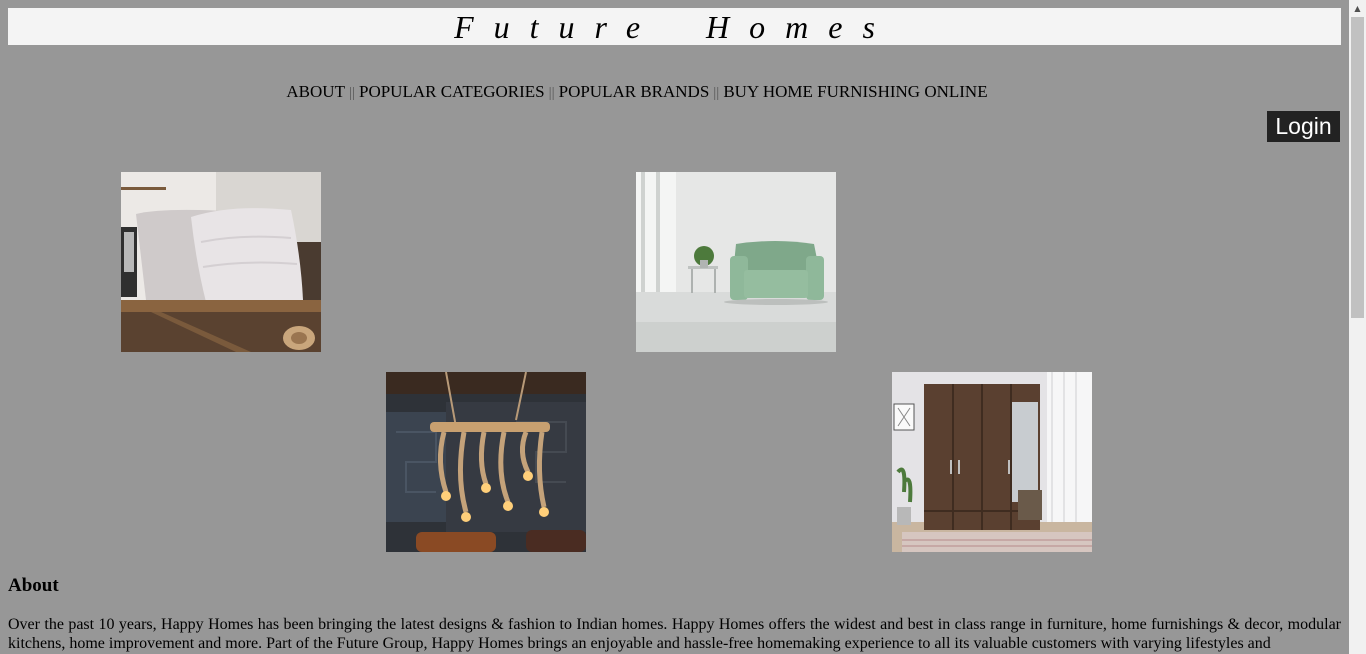 The height and width of the screenshot is (654, 1366). Describe the element at coordinates (1357, 167) in the screenshot. I see `scrollbar-thumb` at that location.